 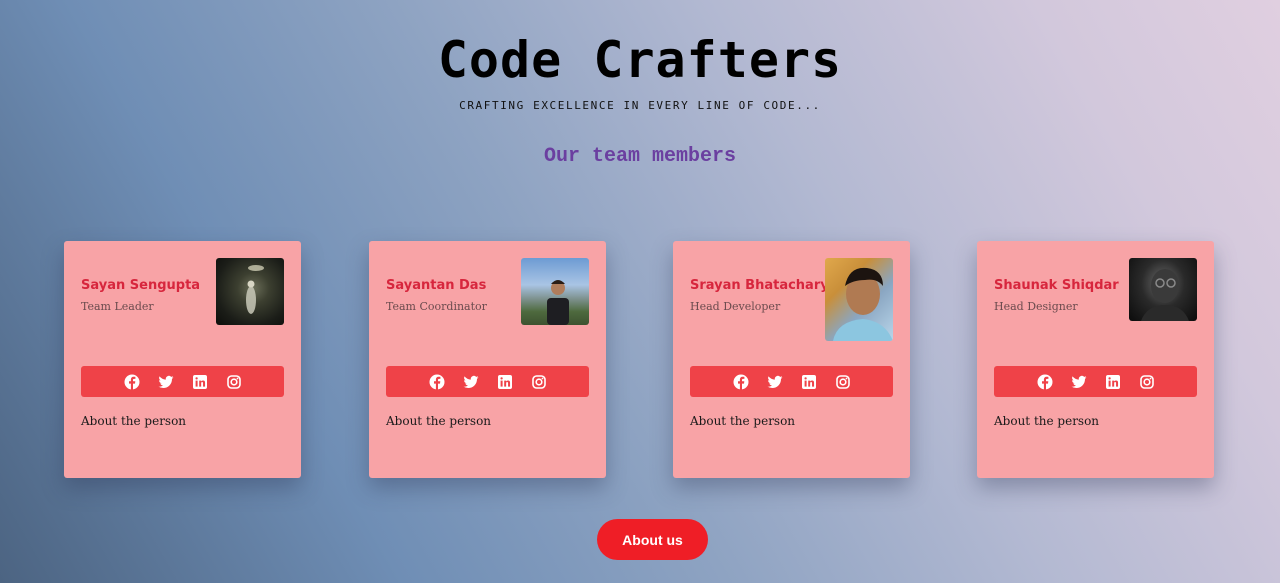 What do you see at coordinates (640, 156) in the screenshot?
I see `team-section-heading: Our team members` at bounding box center [640, 156].